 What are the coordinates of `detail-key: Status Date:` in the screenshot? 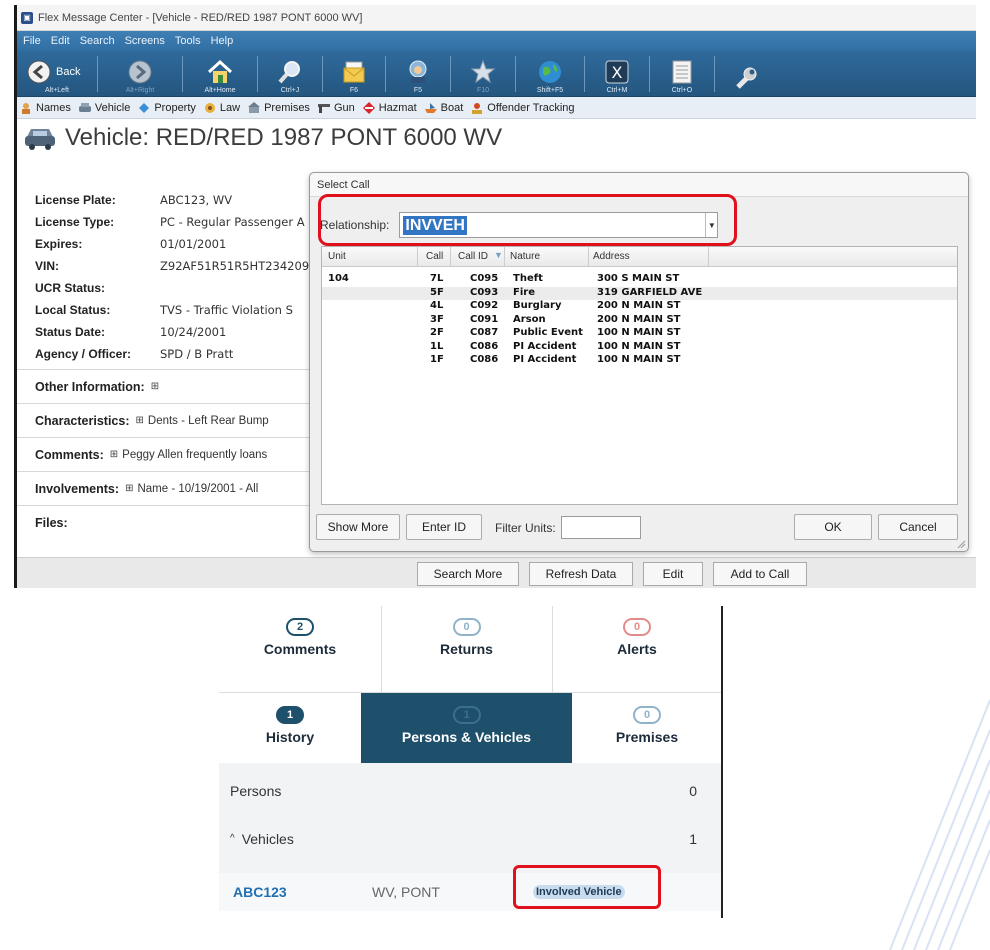 It's located at (70, 332).